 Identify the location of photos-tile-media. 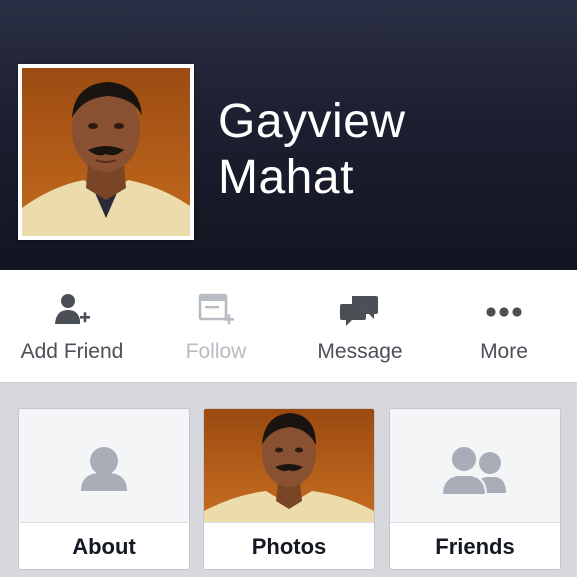
(289, 465).